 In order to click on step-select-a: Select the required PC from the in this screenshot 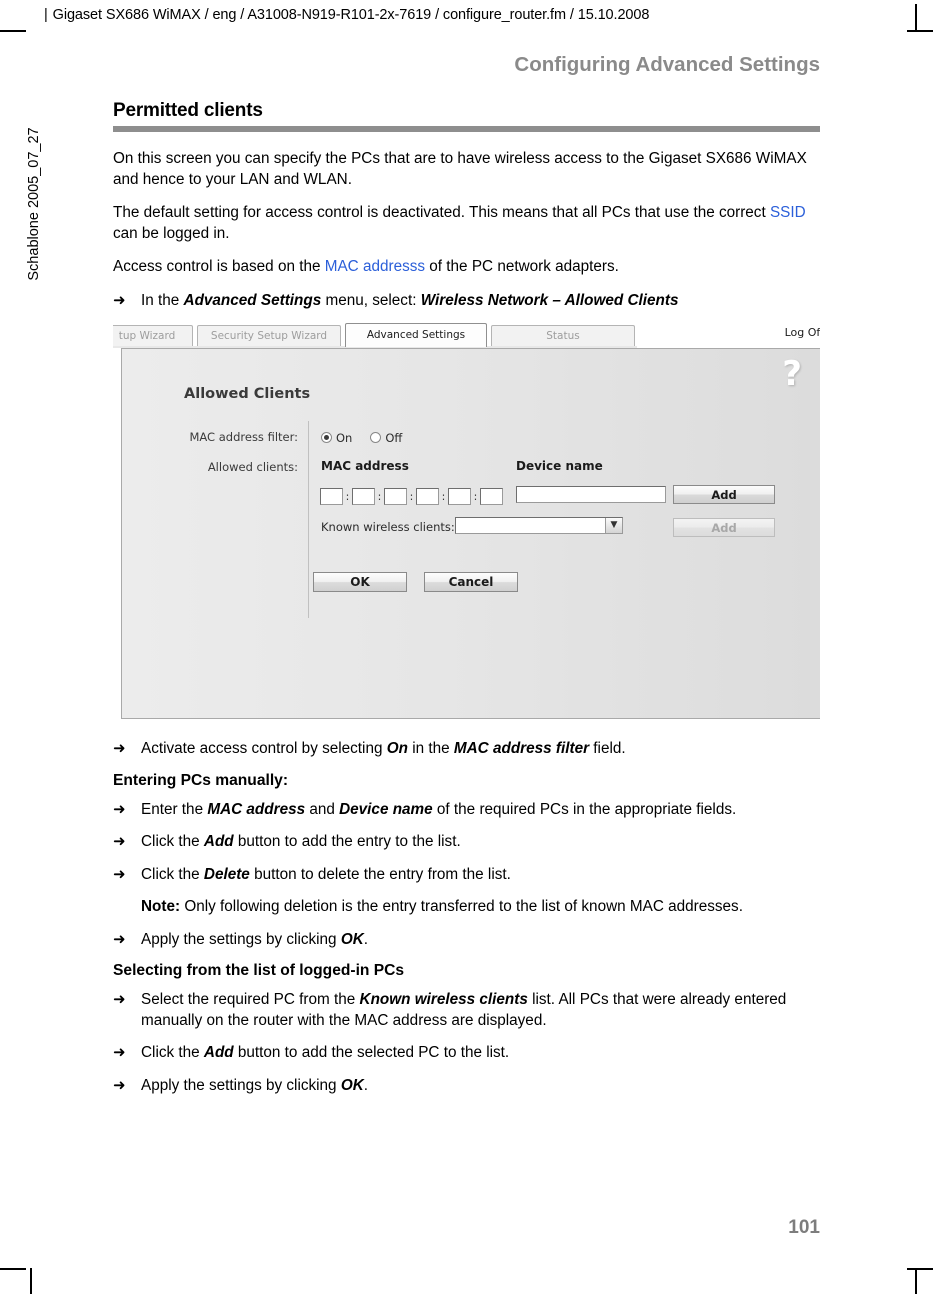, I will do `click(250, 999)`.